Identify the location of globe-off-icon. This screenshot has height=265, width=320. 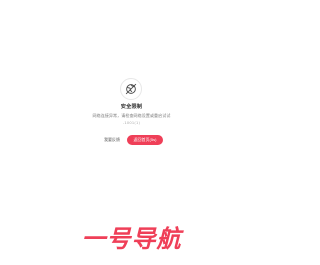
(131, 89).